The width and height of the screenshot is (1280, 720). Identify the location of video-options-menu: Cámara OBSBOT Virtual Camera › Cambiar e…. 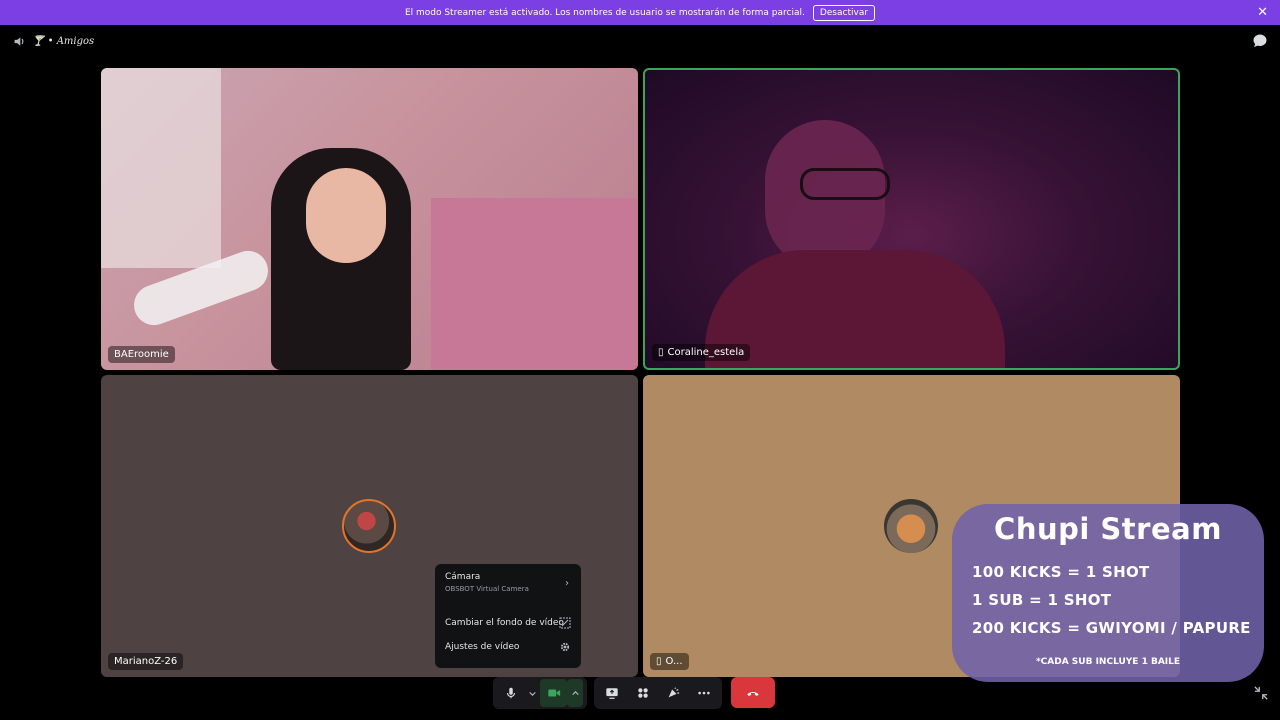
(508, 616).